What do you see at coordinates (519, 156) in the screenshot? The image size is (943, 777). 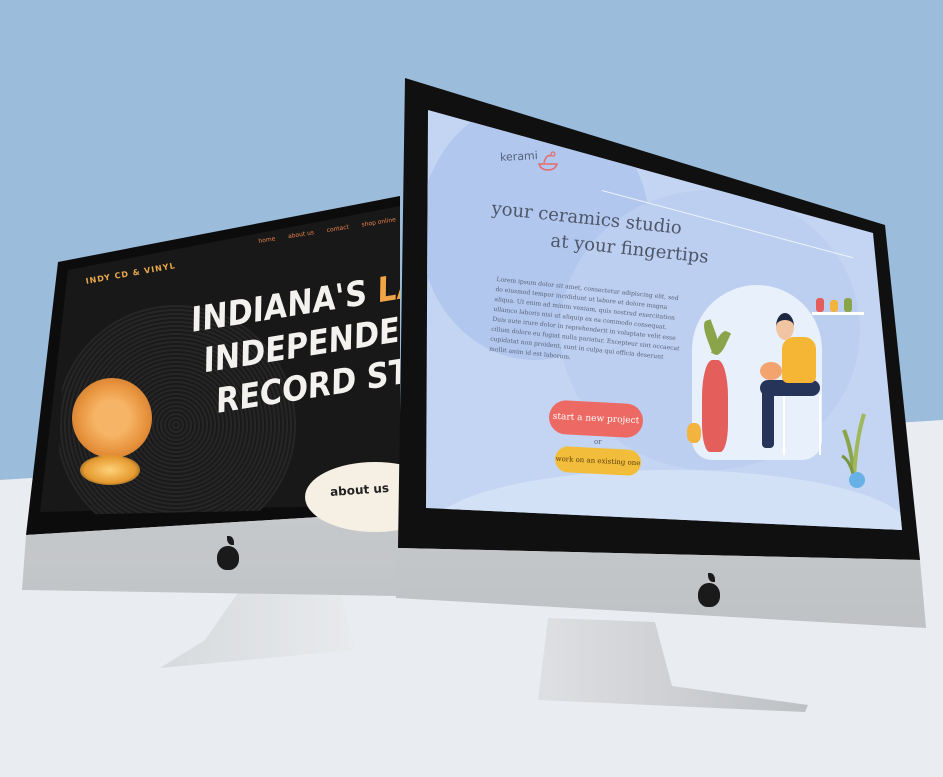 I see `kerami-logo-text: kerami` at bounding box center [519, 156].